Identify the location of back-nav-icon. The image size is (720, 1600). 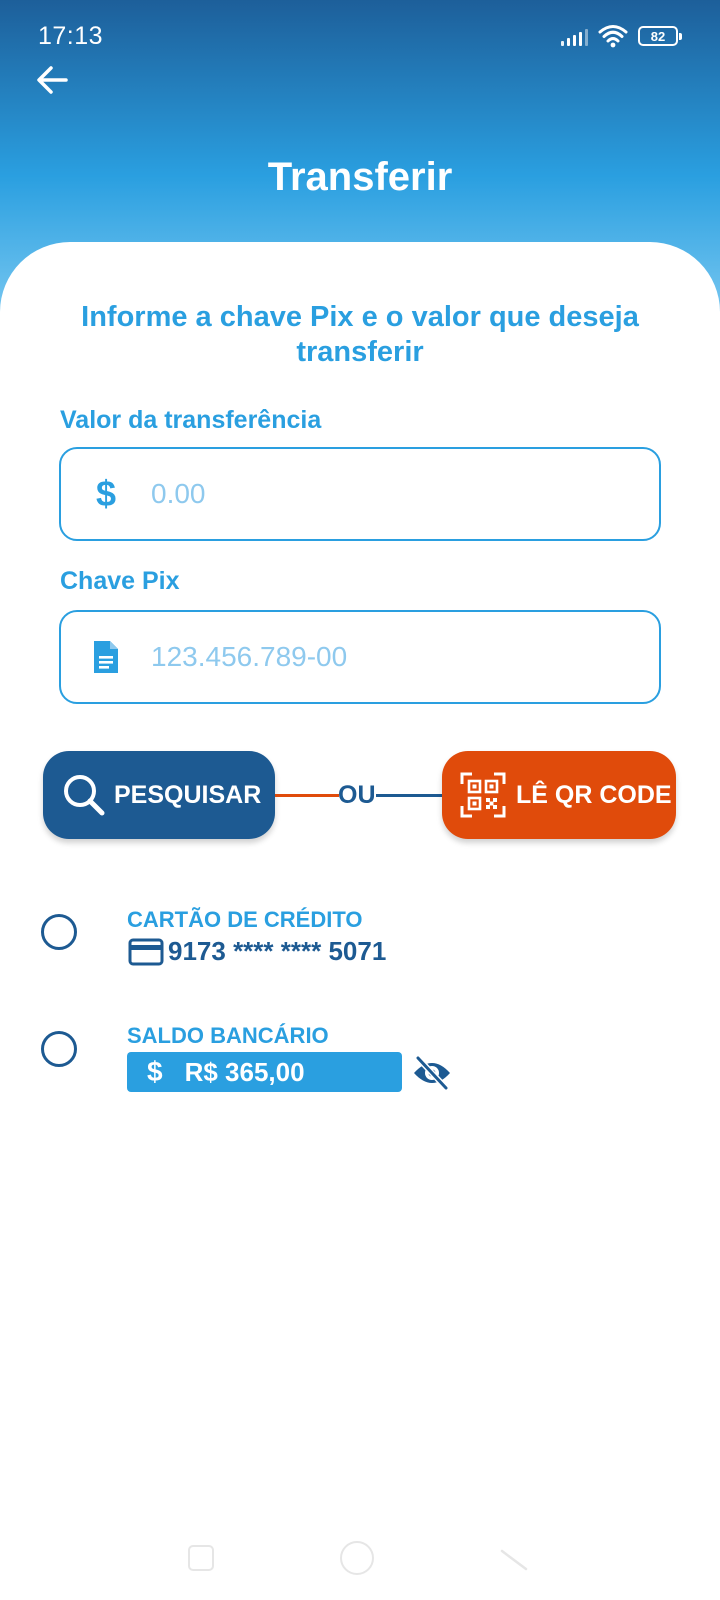
(514, 1560).